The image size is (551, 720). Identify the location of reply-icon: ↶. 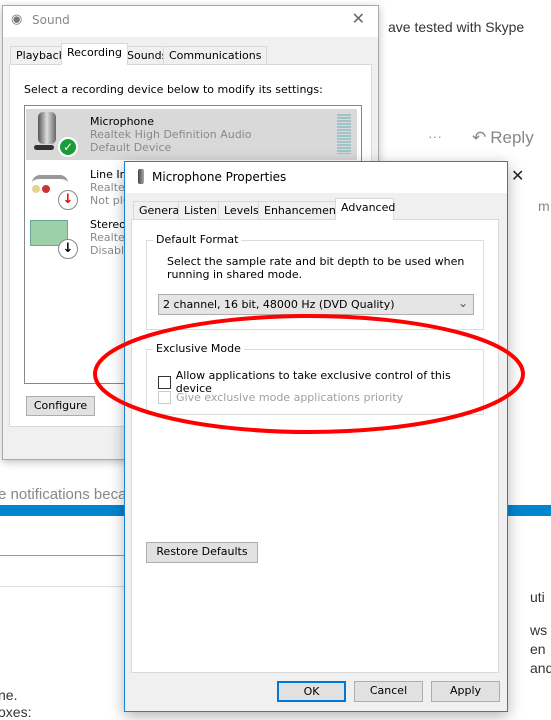
(479, 137).